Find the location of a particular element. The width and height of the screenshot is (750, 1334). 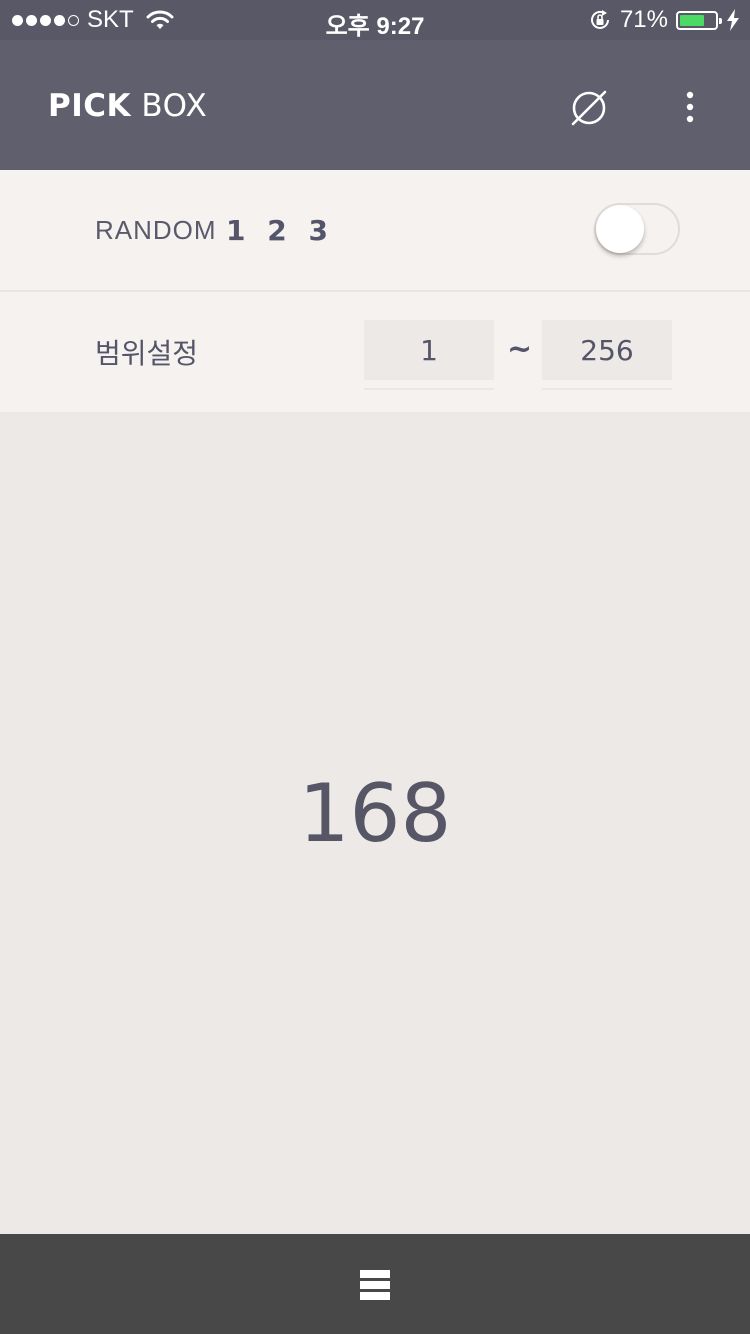

charging-bolt-icon is located at coordinates (733, 20).